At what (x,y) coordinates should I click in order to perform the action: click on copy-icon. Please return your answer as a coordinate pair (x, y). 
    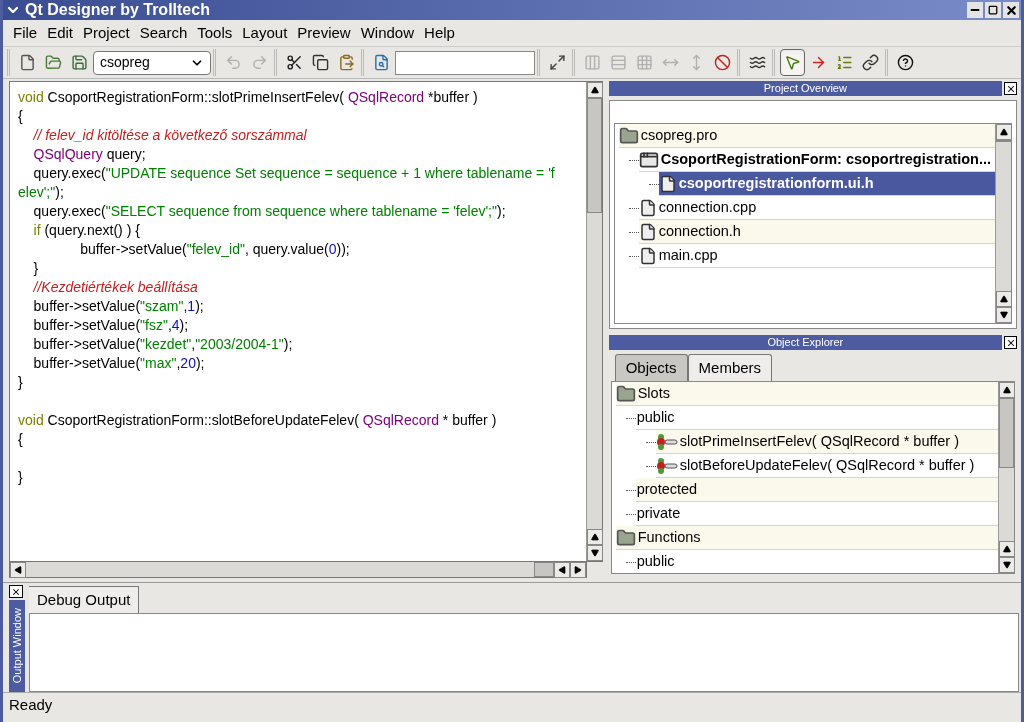
    Looking at the image, I should click on (320, 62).